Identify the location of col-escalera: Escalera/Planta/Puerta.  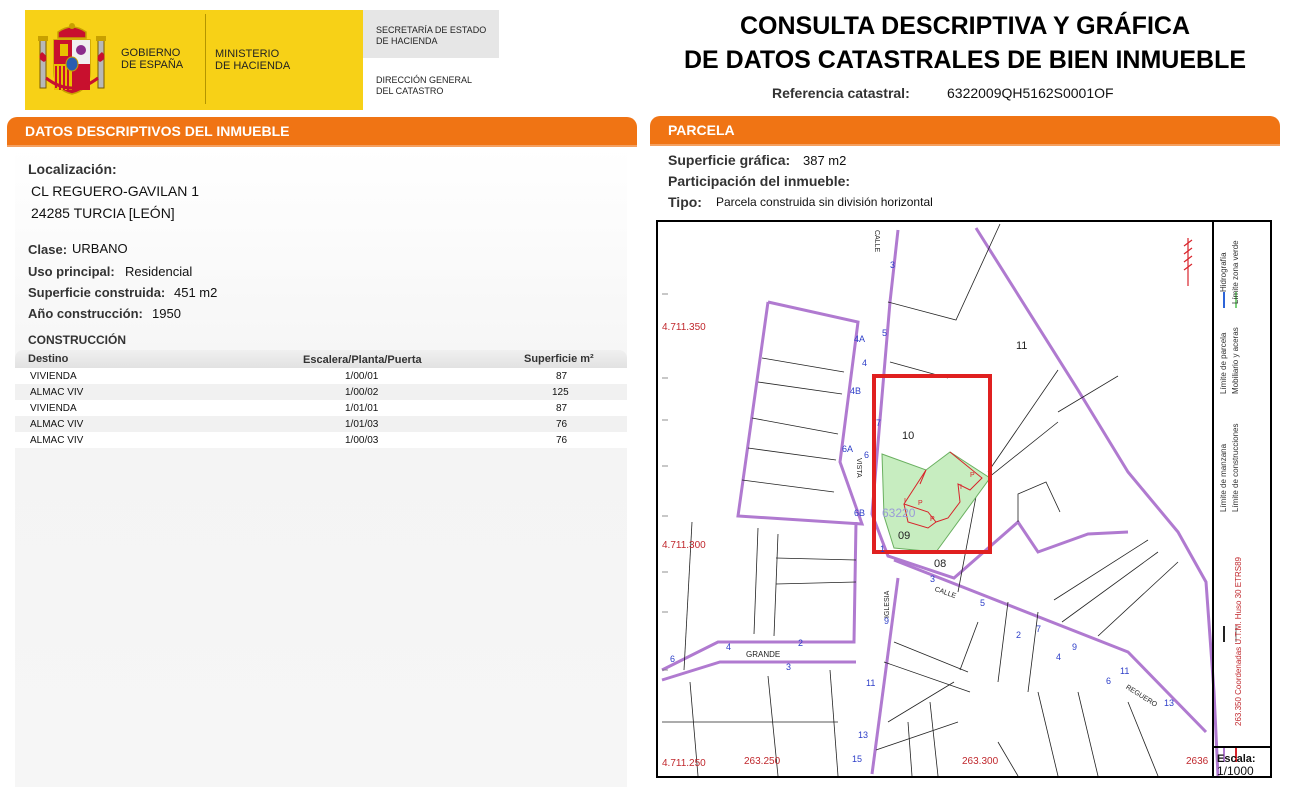
(362, 360).